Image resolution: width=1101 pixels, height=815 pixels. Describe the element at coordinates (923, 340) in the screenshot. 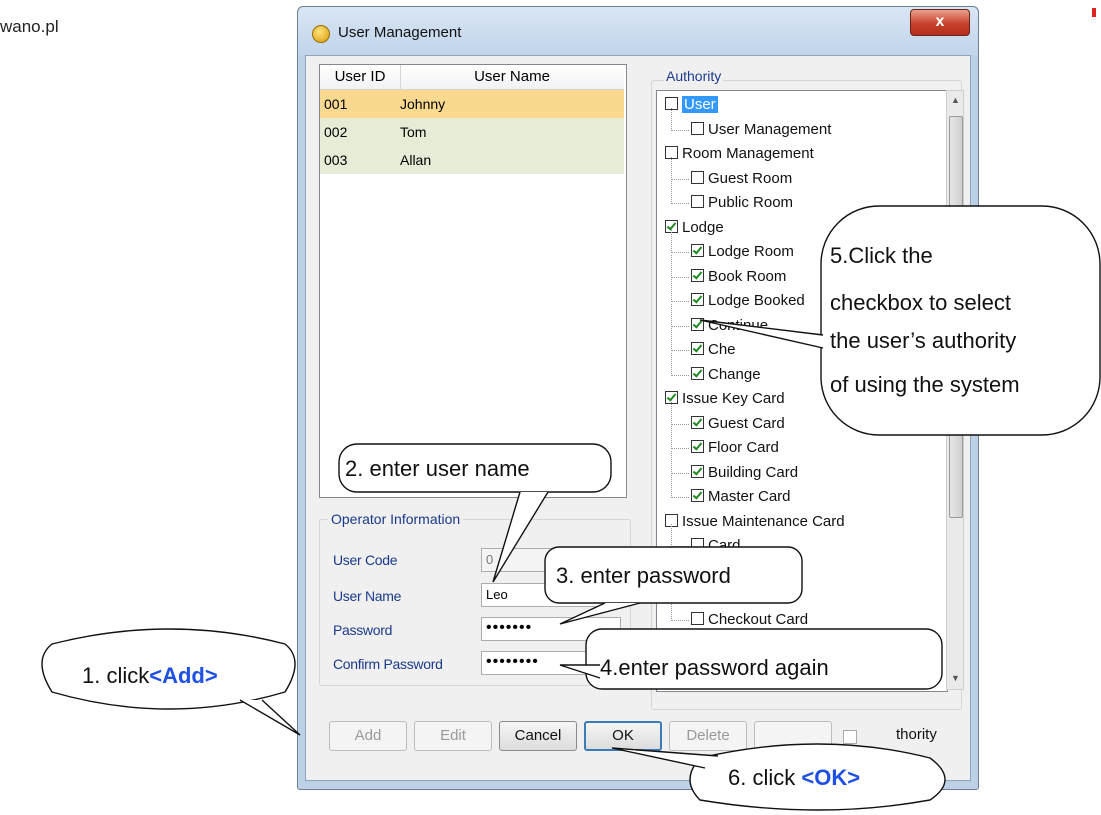

I see `callout-5-line3: the user’s authority` at that location.